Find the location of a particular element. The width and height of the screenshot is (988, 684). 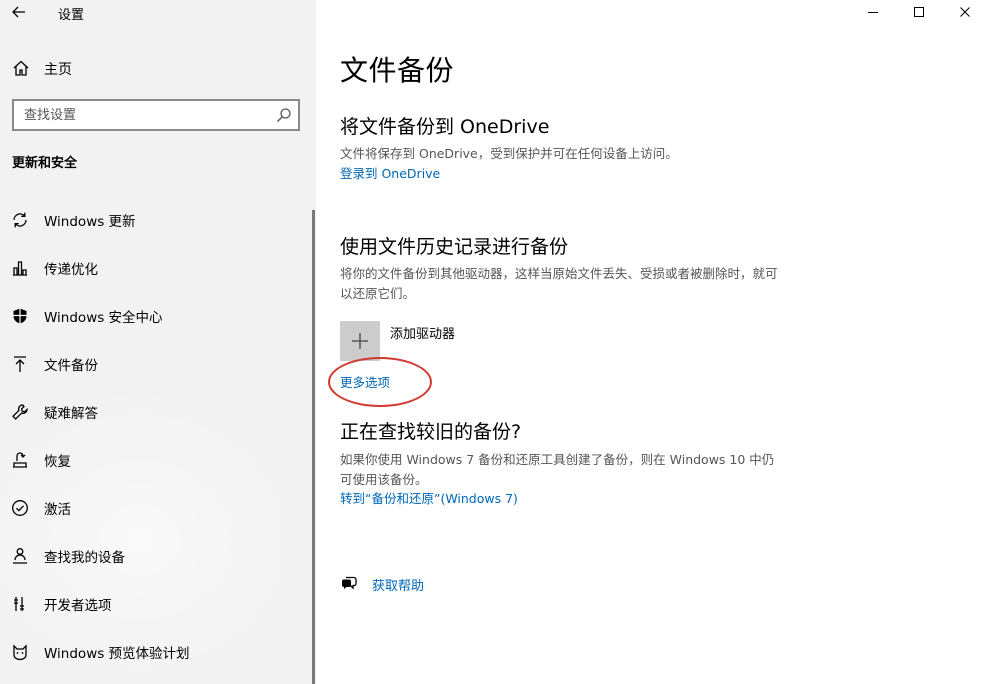

onedrive-heading: 将文件备份到 OneDrive is located at coordinates (445, 127).